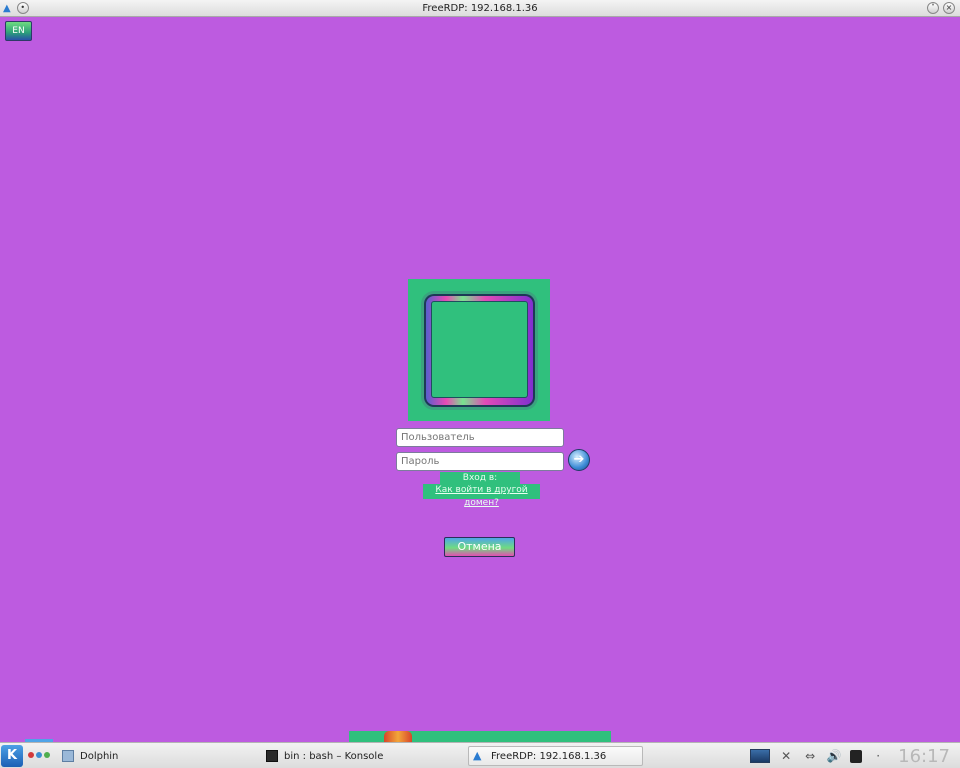 The height and width of the screenshot is (768, 960). I want to click on screen-icon, so click(760, 756).